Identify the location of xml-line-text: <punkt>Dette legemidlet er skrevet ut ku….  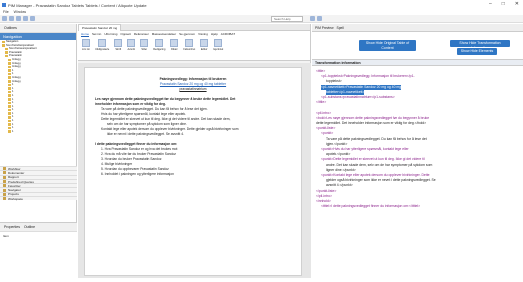
(373, 159).